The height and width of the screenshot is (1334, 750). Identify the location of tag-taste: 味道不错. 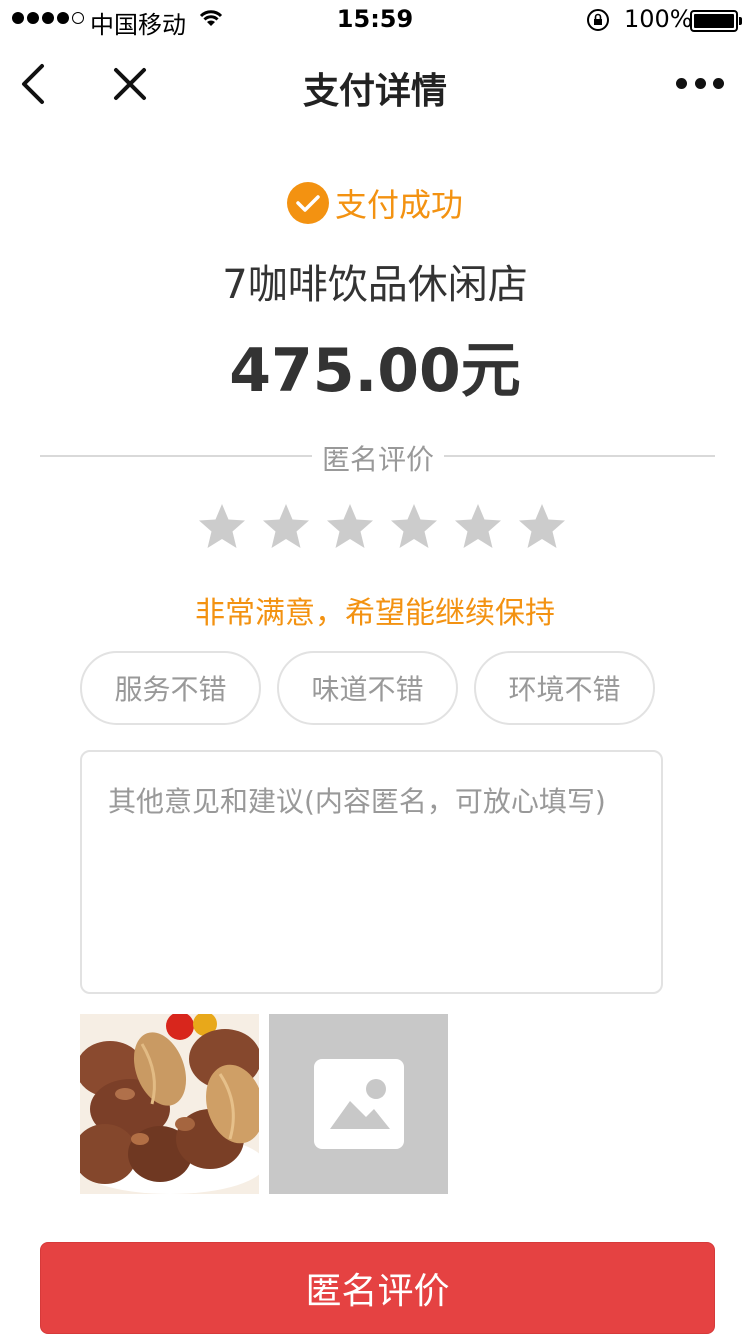
(367, 688).